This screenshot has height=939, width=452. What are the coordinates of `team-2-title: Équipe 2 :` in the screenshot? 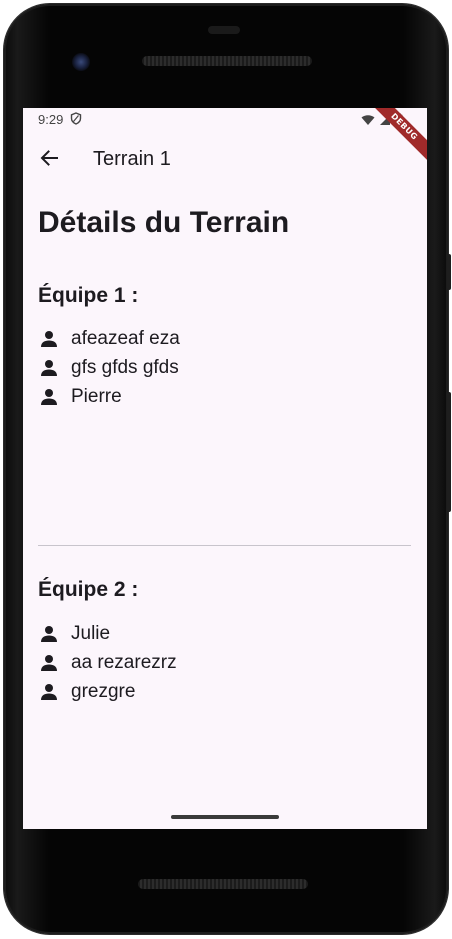 It's located at (88, 589).